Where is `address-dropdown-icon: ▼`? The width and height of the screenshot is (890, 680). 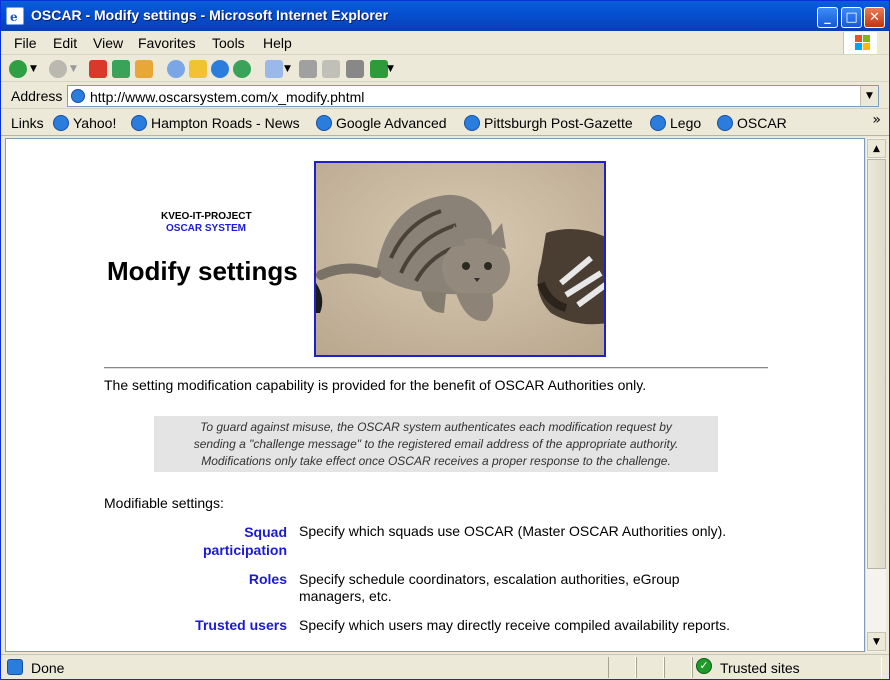
address-dropdown-icon: ▼ is located at coordinates (869, 96).